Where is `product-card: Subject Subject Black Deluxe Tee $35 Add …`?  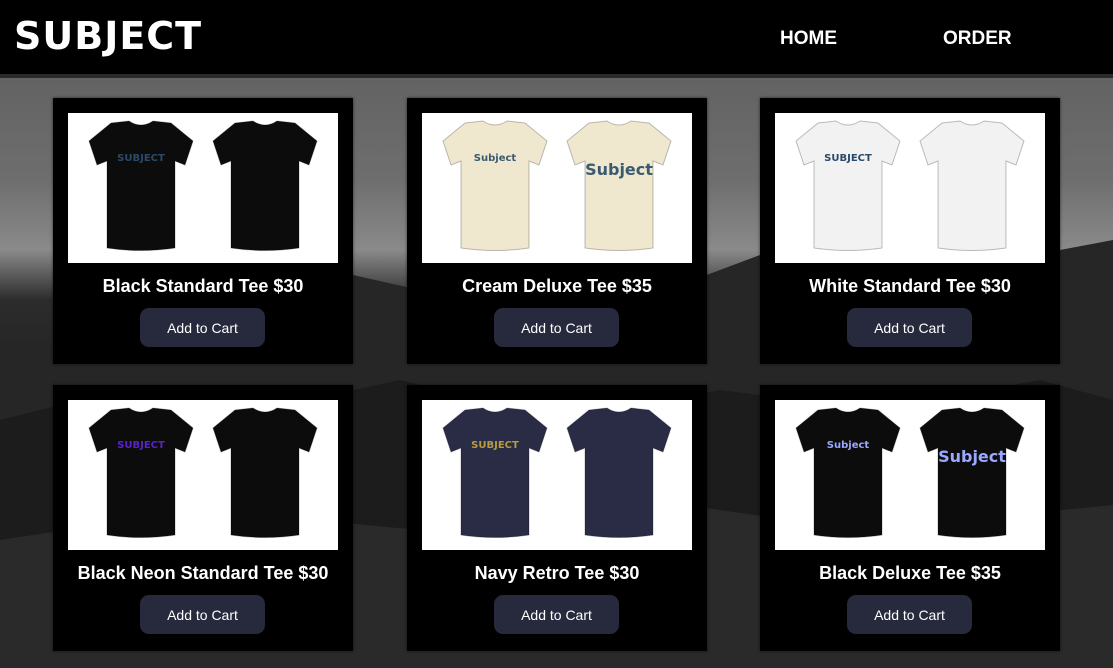
product-card: Subject Subject Black Deluxe Tee $35 Add … is located at coordinates (910, 518).